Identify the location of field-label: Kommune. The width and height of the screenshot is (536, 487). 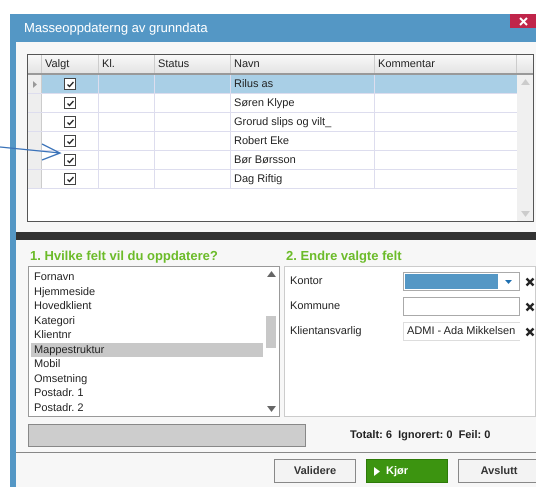
(316, 306).